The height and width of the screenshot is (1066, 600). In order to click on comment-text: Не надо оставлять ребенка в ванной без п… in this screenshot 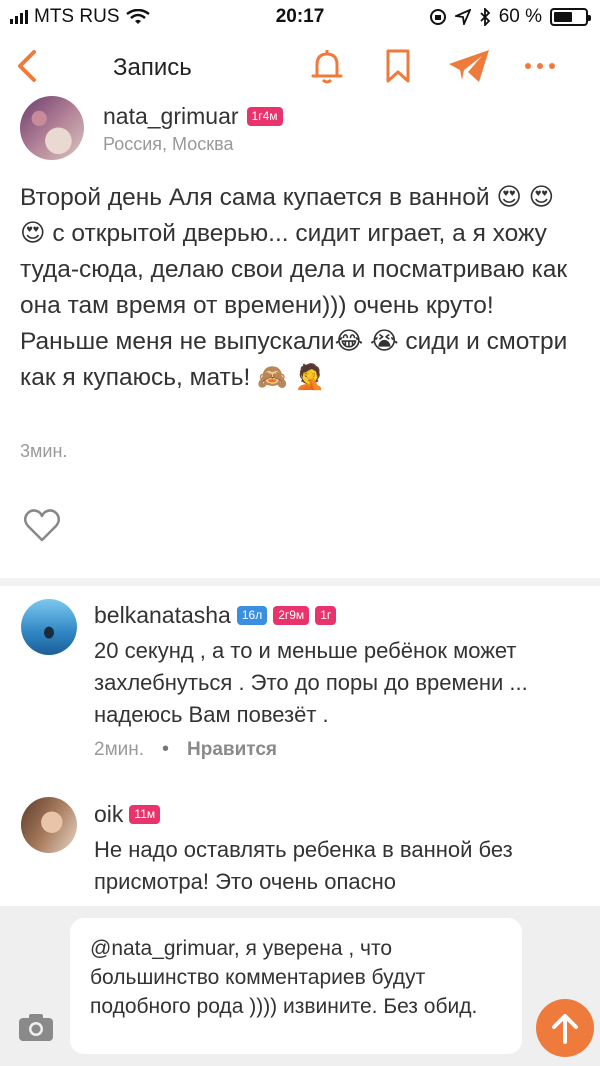, I will do `click(303, 865)`.